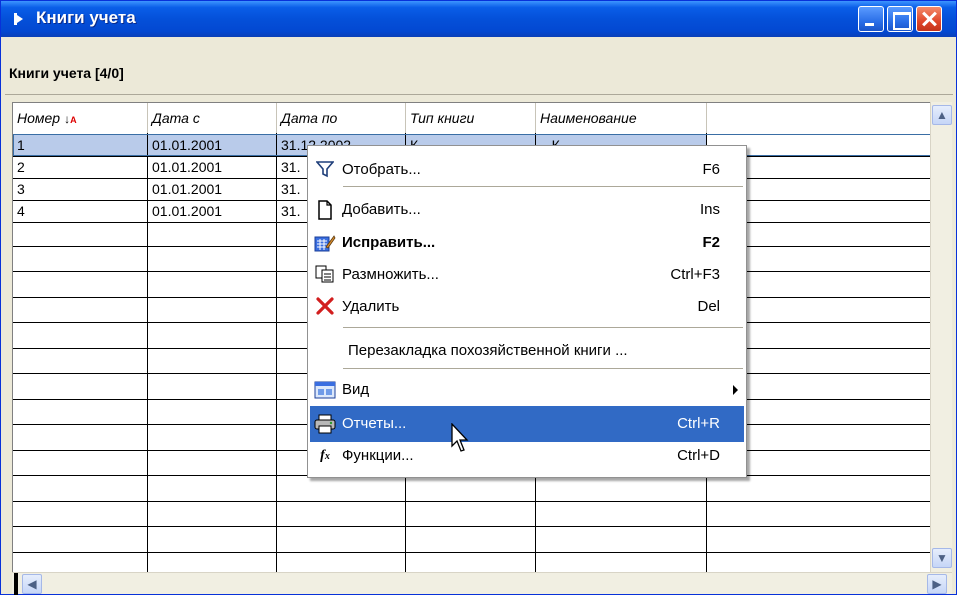 This screenshot has height=595, width=957. I want to click on scroll-left-button: ◀, so click(32, 584).